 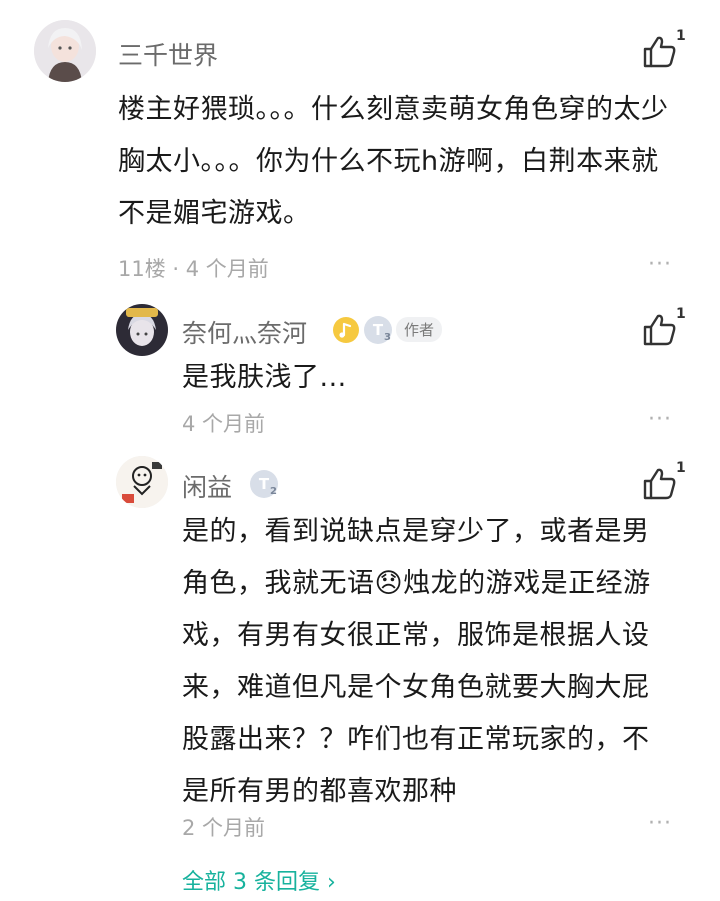 What do you see at coordinates (259, 880) in the screenshot?
I see `view-all-replies-link: 全部 3 条回复 ›` at bounding box center [259, 880].